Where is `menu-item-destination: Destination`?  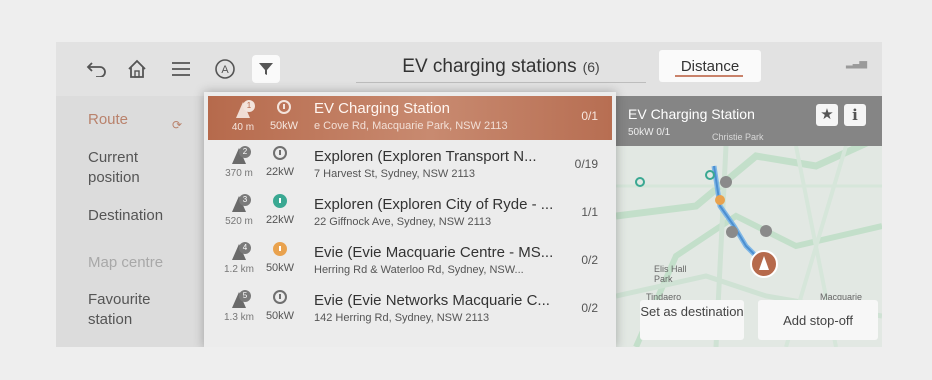 menu-item-destination: Destination is located at coordinates (125, 216).